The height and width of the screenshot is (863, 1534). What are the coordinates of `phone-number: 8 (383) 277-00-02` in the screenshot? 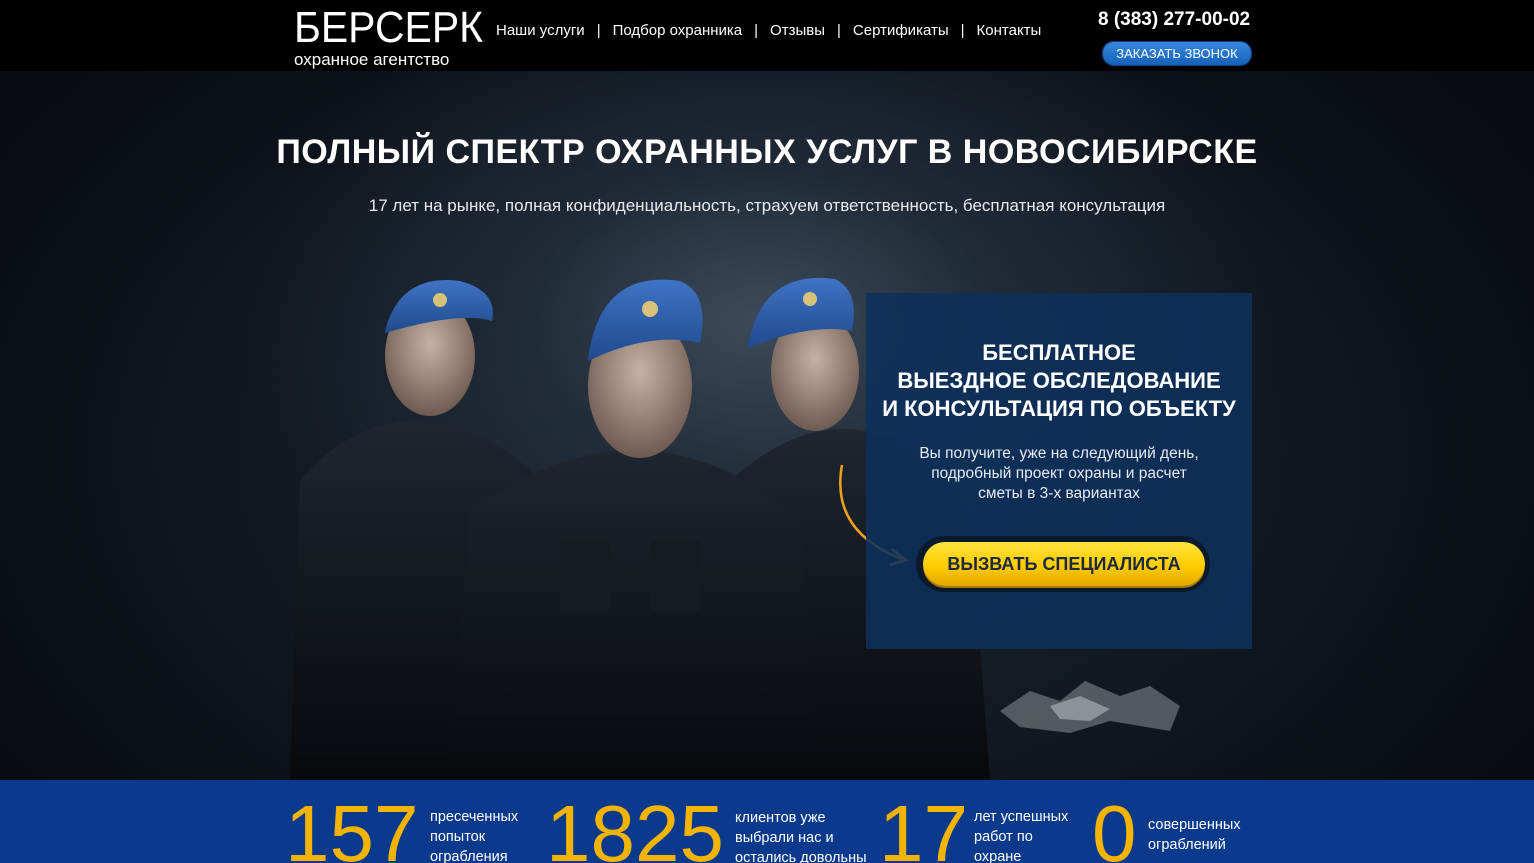 It's located at (1174, 20).